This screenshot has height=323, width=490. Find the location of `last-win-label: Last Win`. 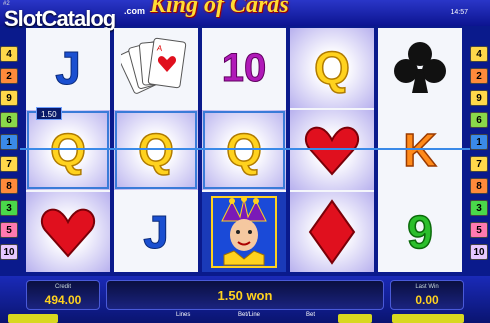

last-win-label: Last Win is located at coordinates (427, 287).